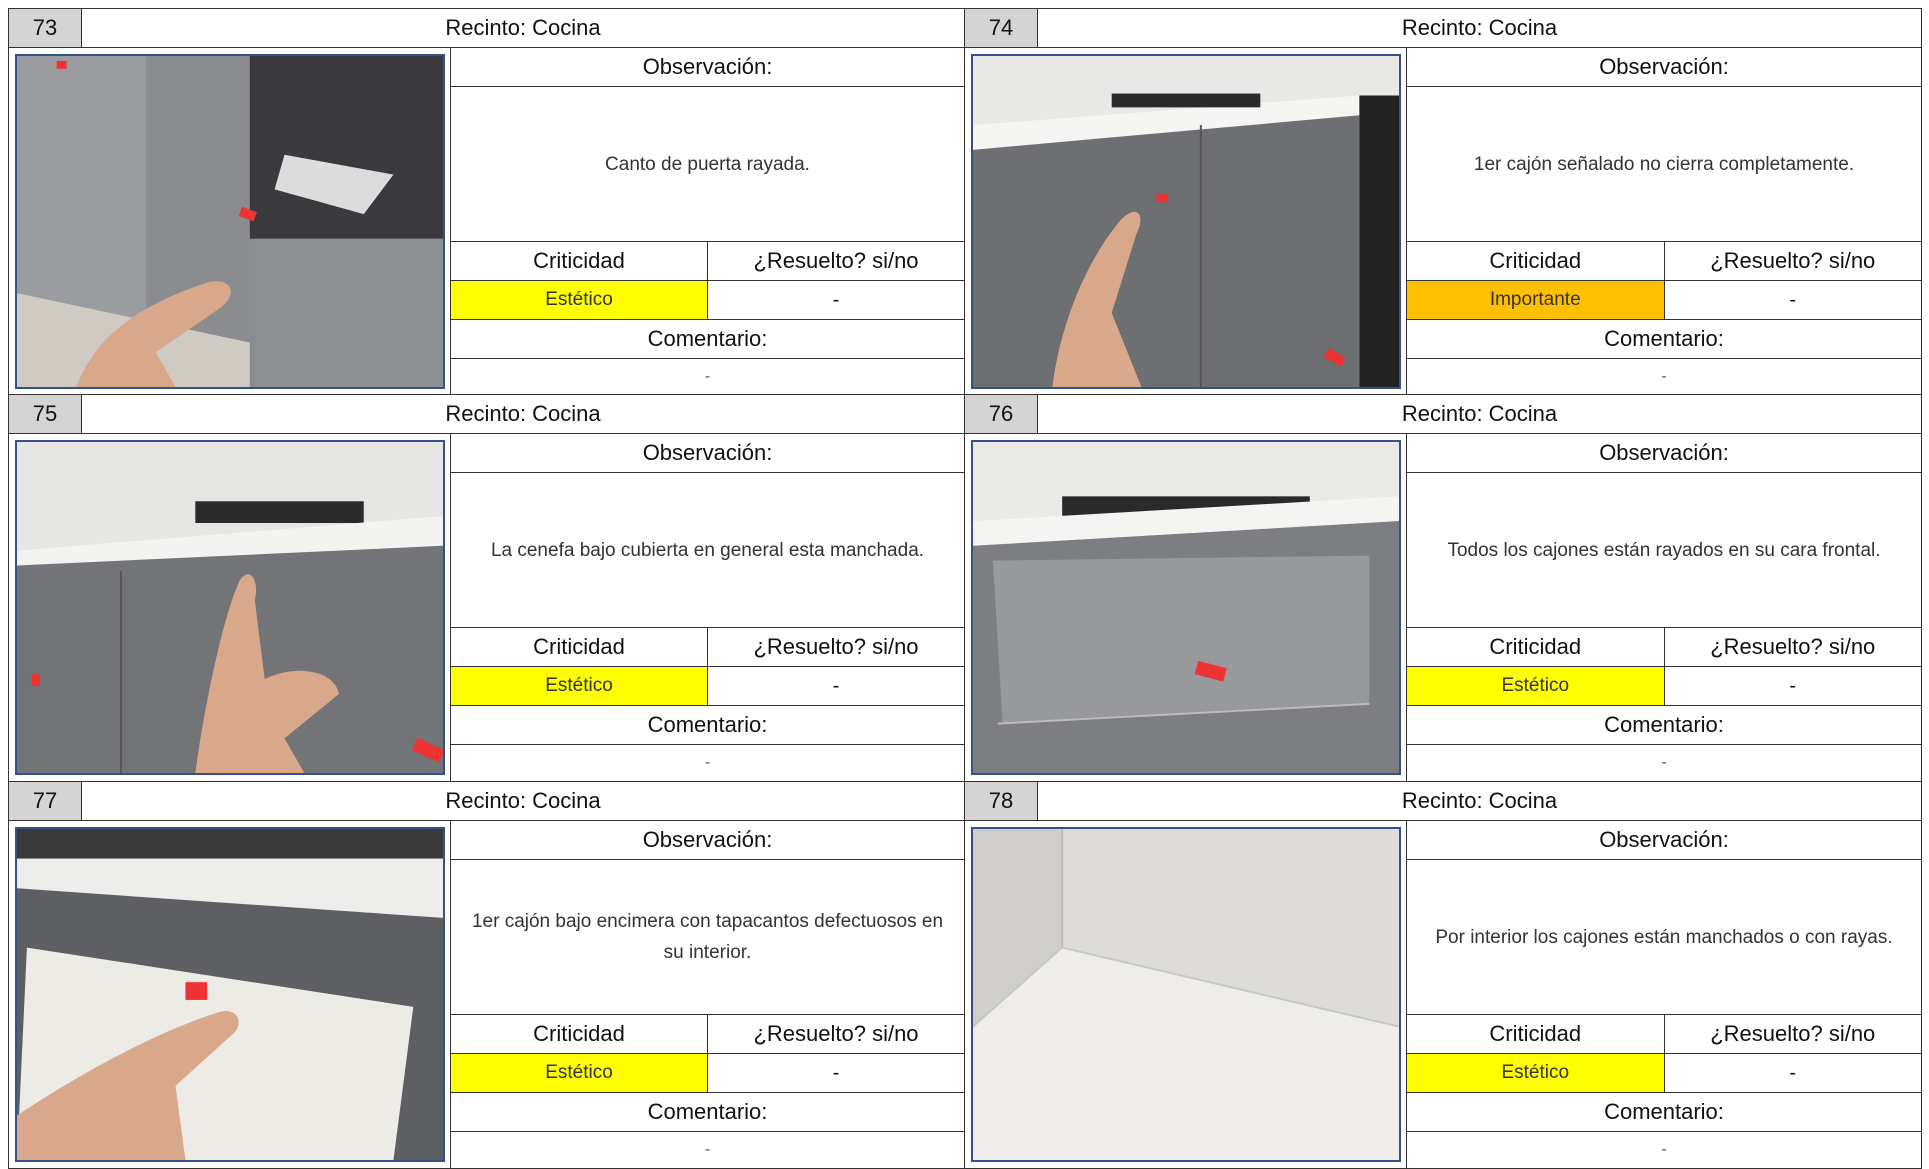 The image size is (1929, 1169). Describe the element at coordinates (1001, 28) in the screenshot. I see `item-number: 74` at that location.